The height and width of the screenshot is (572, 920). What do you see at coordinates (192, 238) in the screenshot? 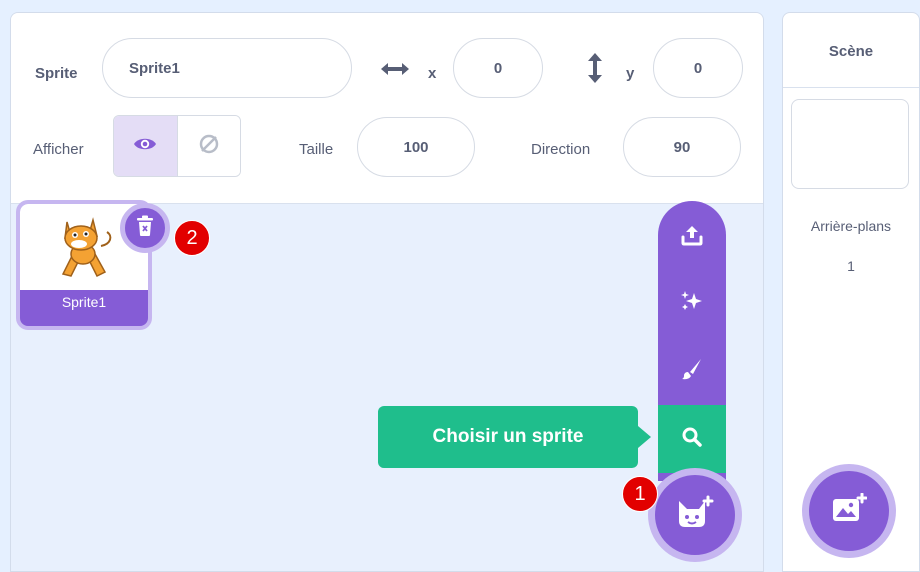
I see `step-badge-2: 2` at bounding box center [192, 238].